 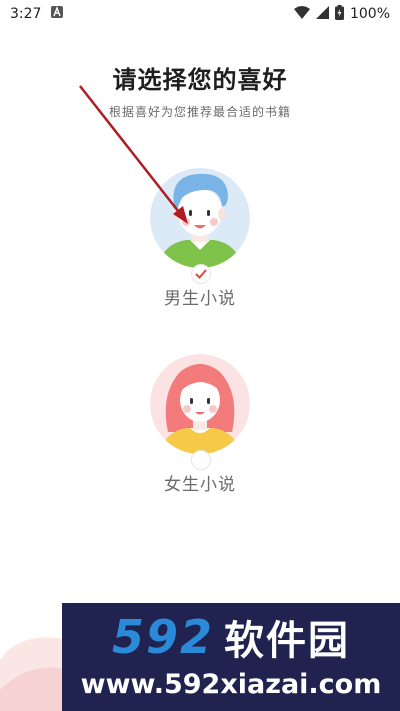 I want to click on preference-option-male: 男生小说, so click(x=200, y=238).